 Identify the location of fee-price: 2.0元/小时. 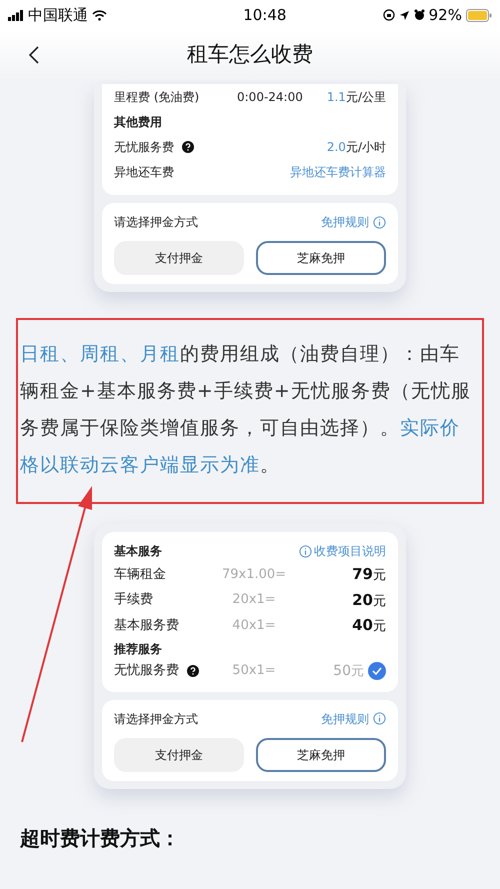
(356, 147).